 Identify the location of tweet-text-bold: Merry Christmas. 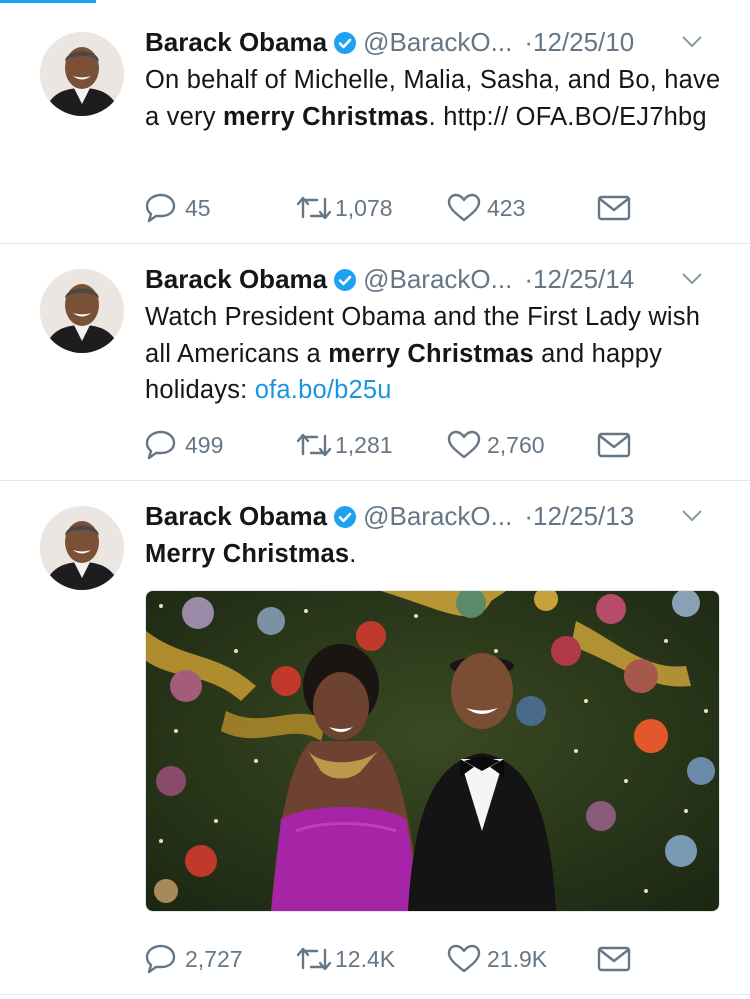
(247, 554).